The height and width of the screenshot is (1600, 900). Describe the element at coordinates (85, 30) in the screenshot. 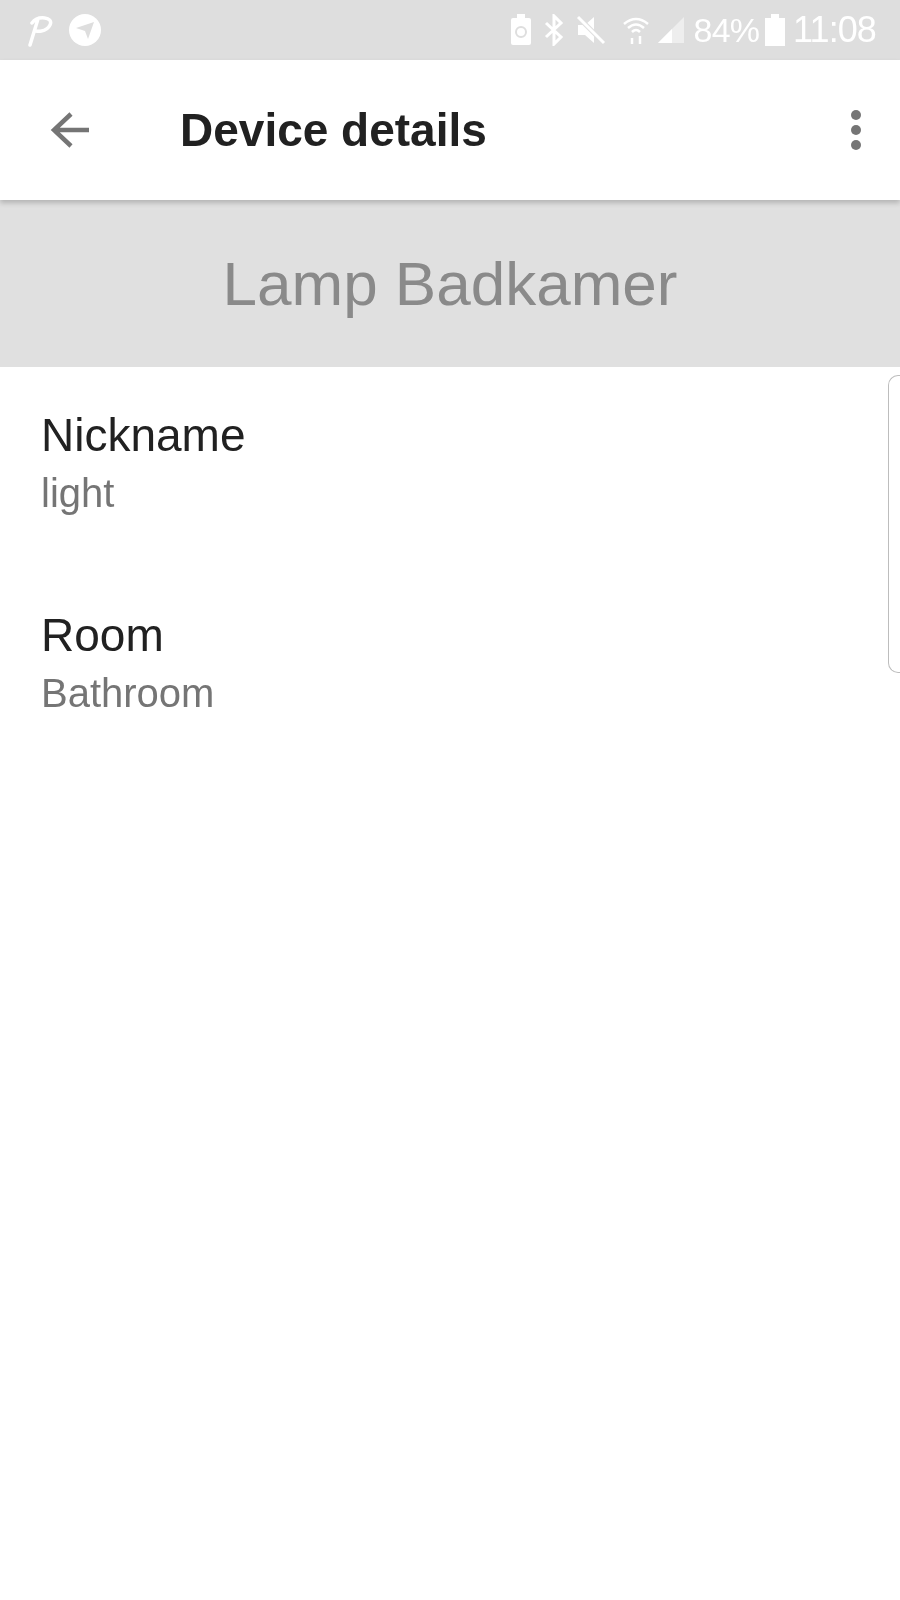

I see `navigation-icon` at that location.